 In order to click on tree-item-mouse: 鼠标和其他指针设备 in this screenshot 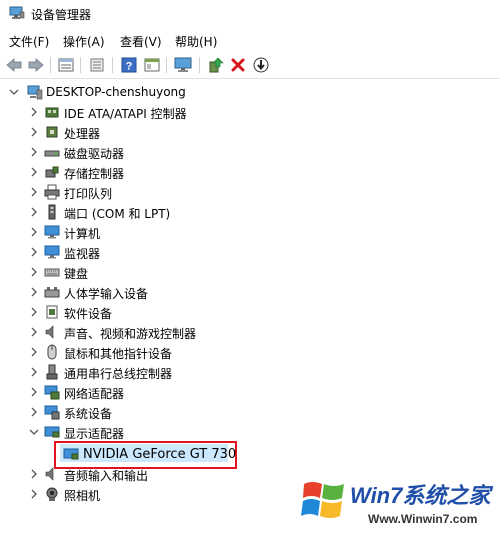, I will do `click(250, 352)`.